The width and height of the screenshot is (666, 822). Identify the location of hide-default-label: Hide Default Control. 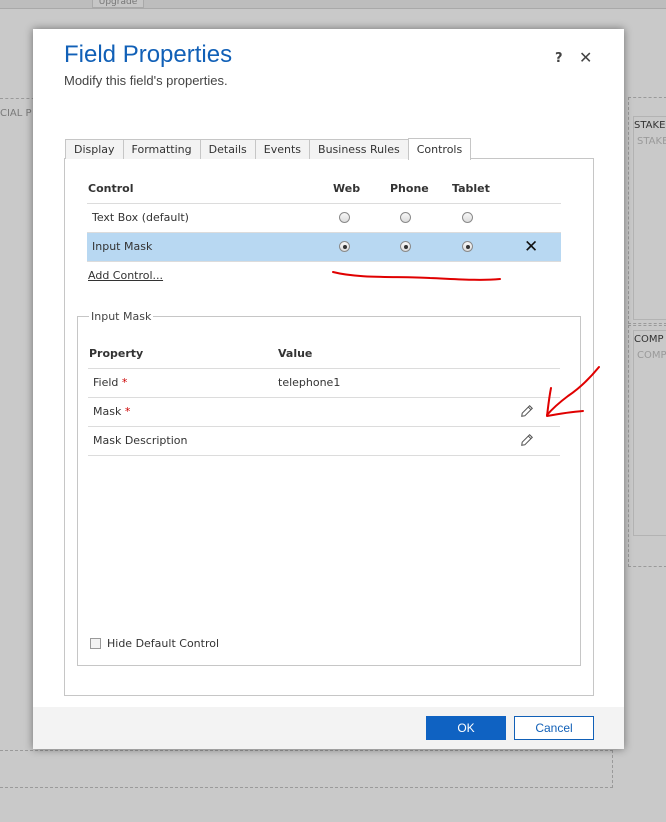
(163, 643).